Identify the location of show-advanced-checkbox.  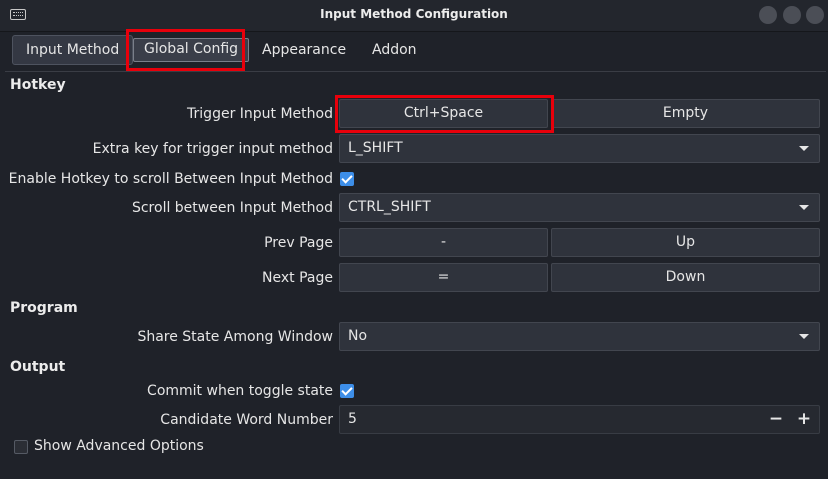
(21, 447).